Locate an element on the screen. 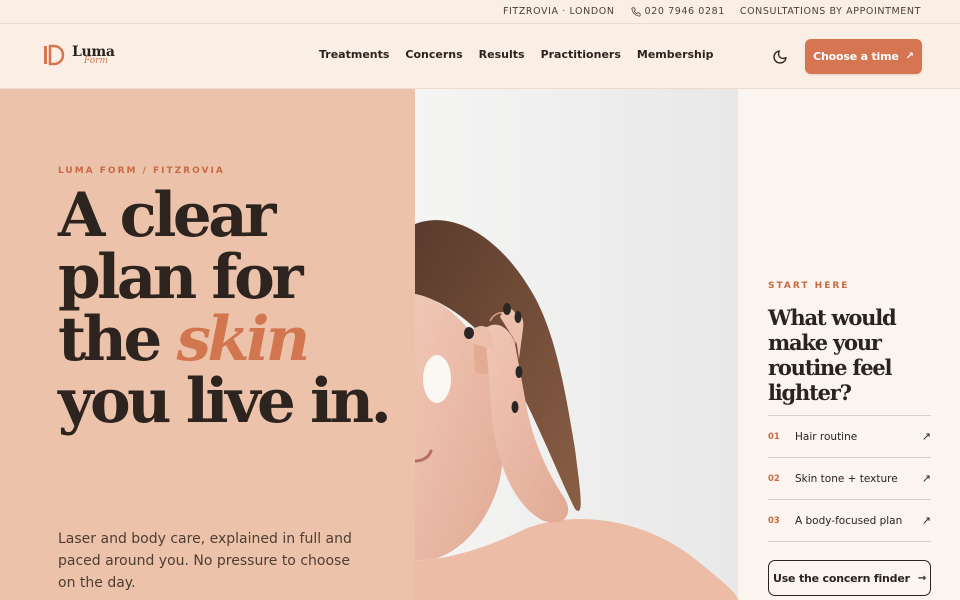 The width and height of the screenshot is (960, 600). nav-results: Results is located at coordinates (502, 54).